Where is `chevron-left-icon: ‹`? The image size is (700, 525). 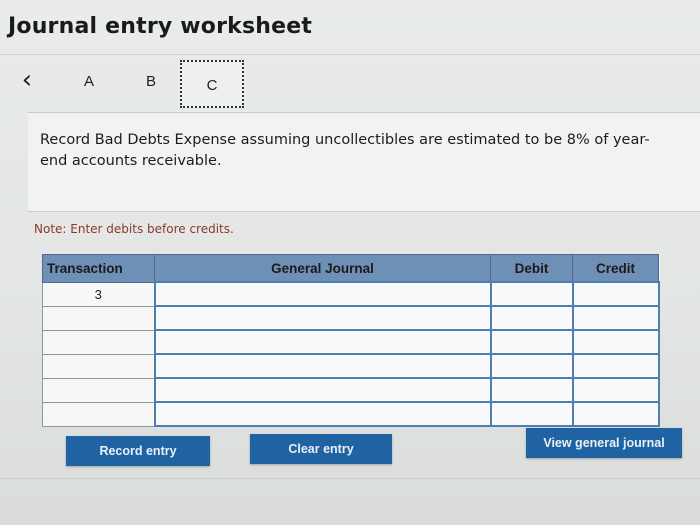
chevron-left-icon: ‹ is located at coordinates (27, 80).